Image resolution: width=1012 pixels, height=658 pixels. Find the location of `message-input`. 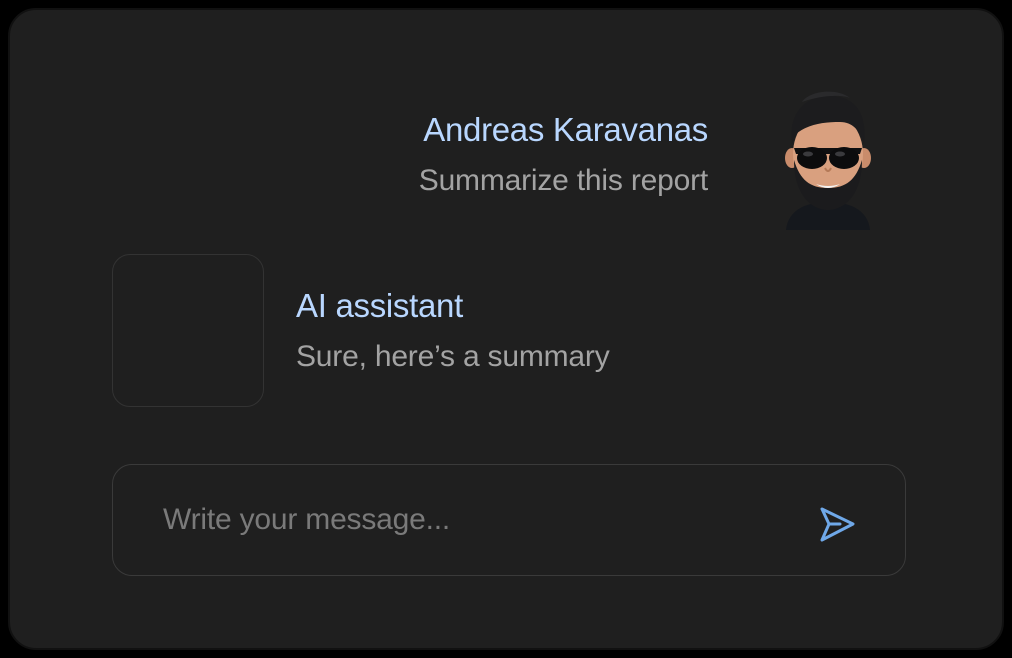

message-input is located at coordinates (463, 520).